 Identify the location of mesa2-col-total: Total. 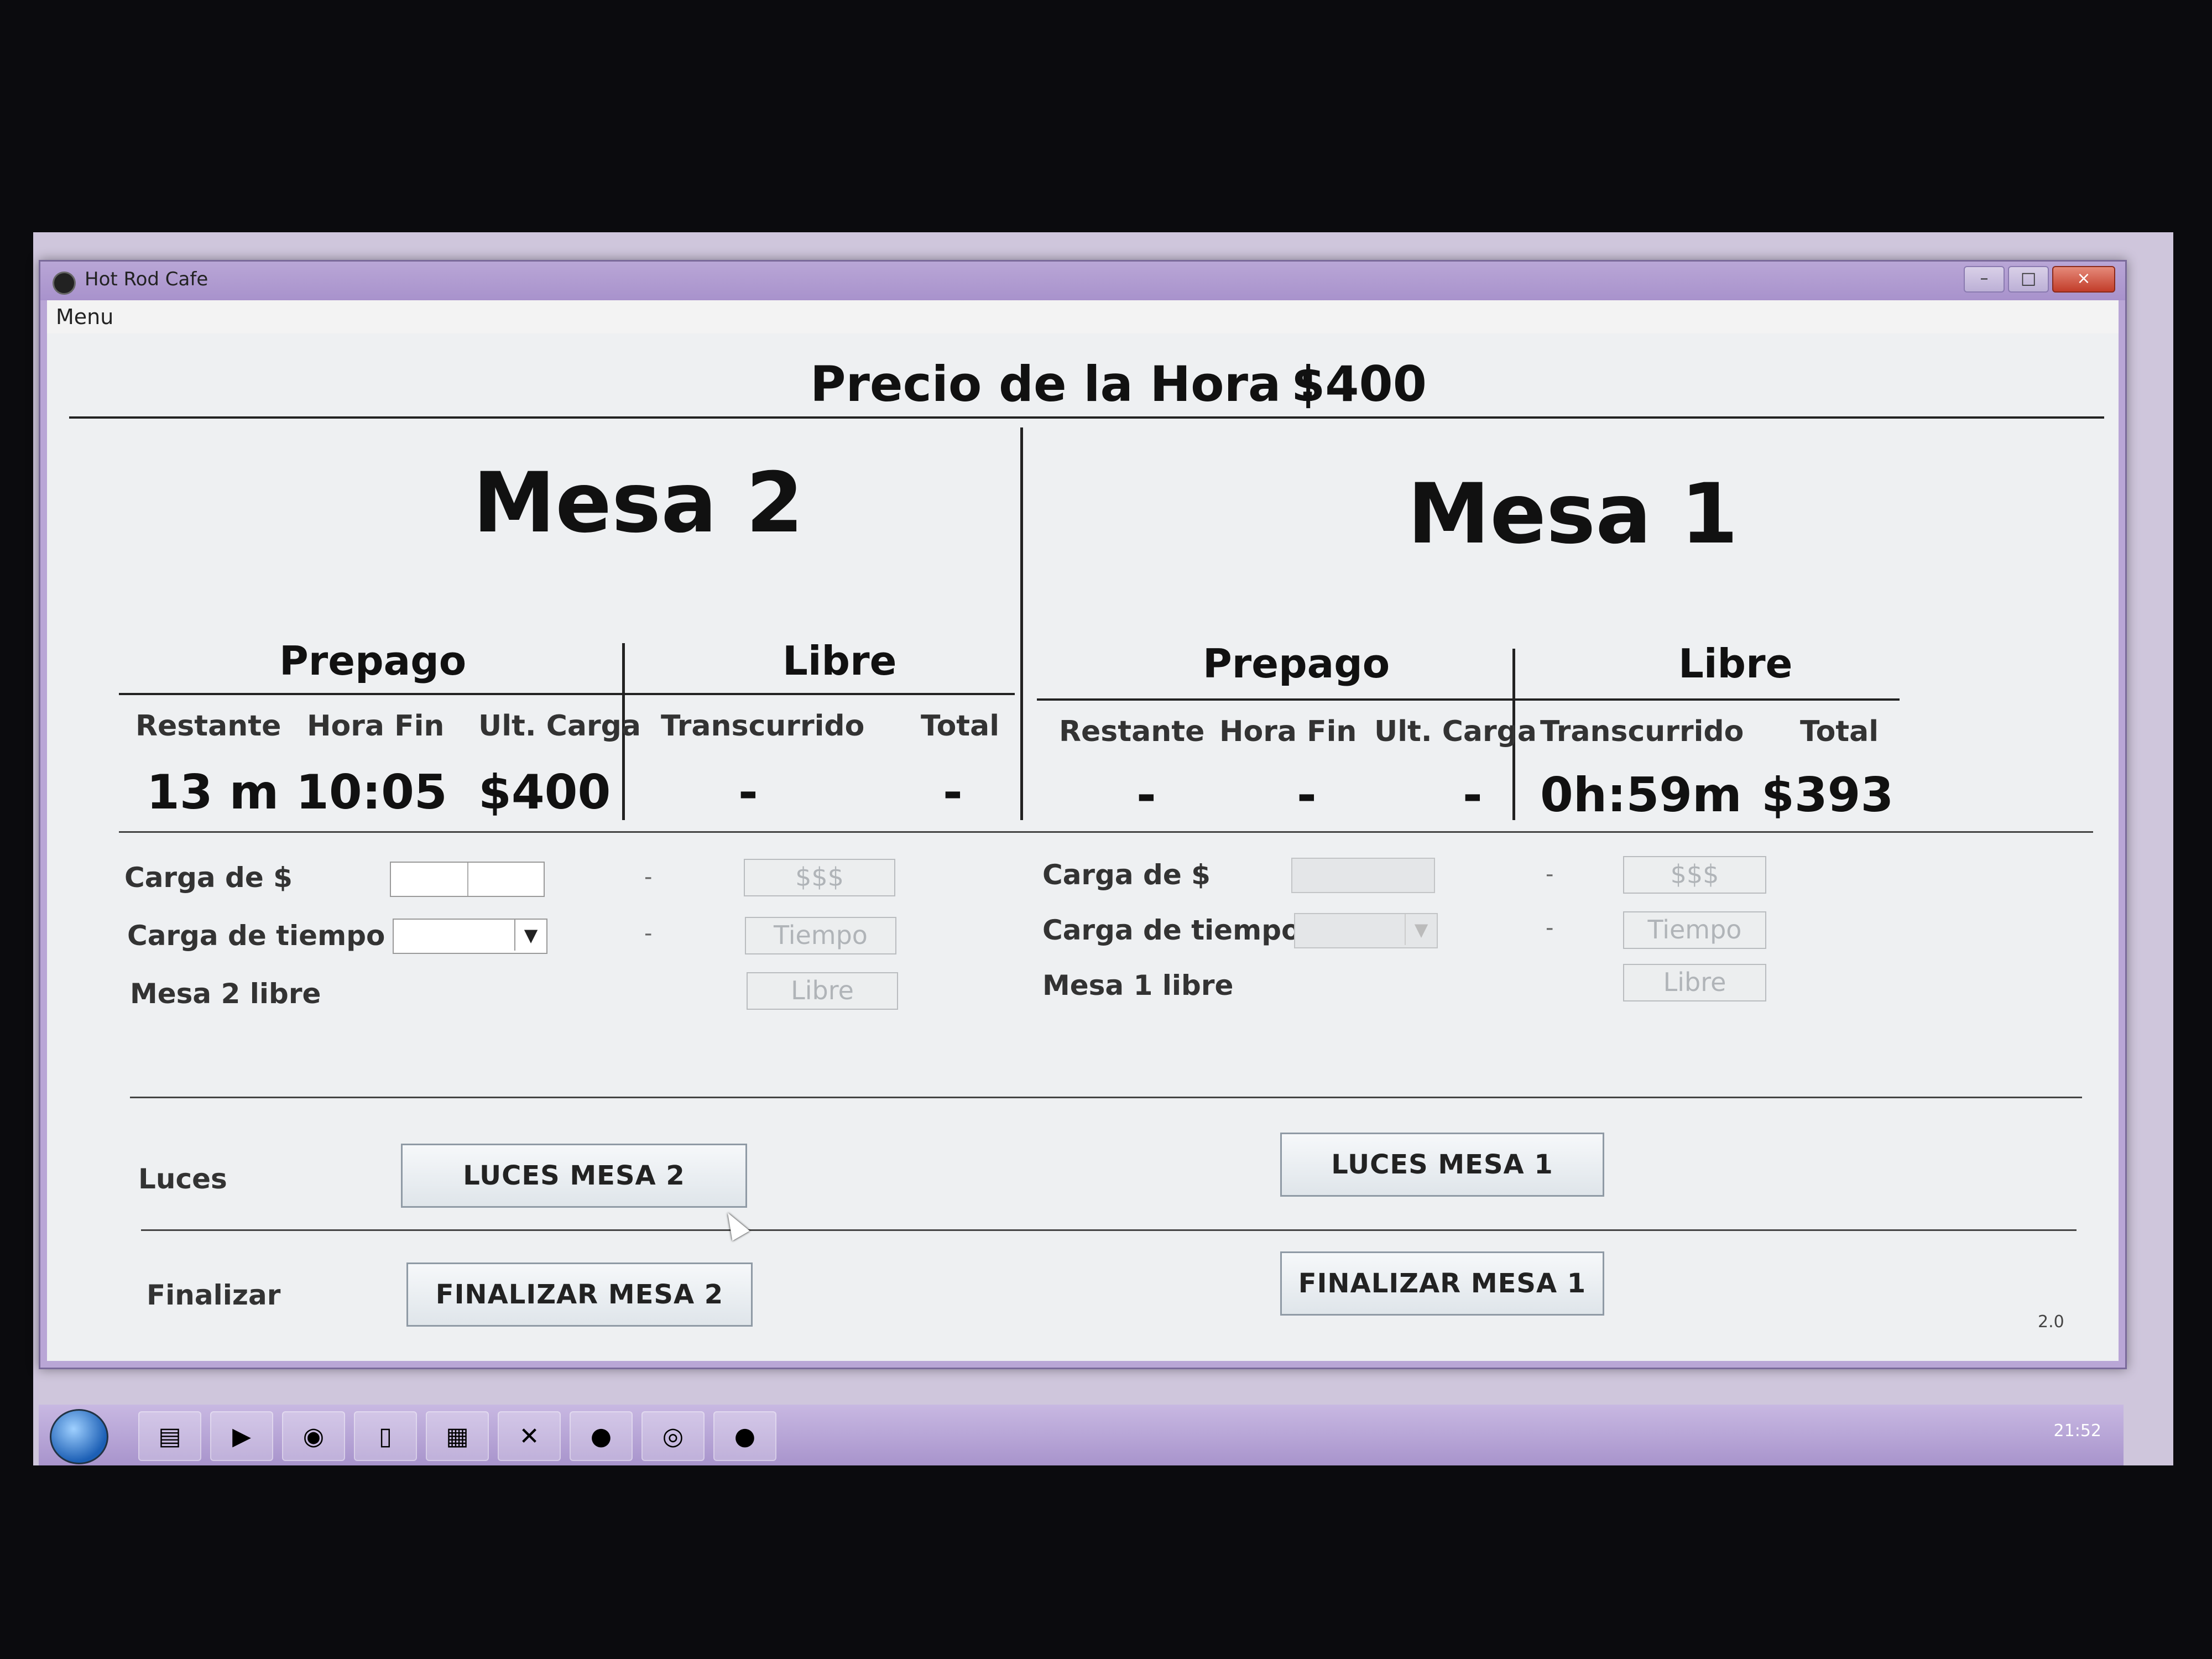
(961, 726).